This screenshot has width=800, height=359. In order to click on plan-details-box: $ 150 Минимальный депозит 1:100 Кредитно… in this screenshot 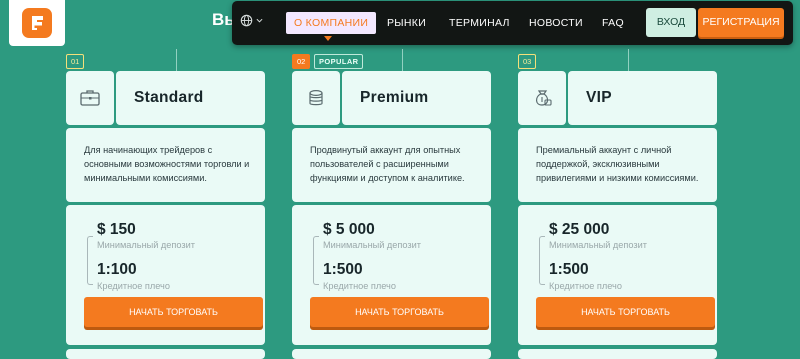, I will do `click(165, 275)`.